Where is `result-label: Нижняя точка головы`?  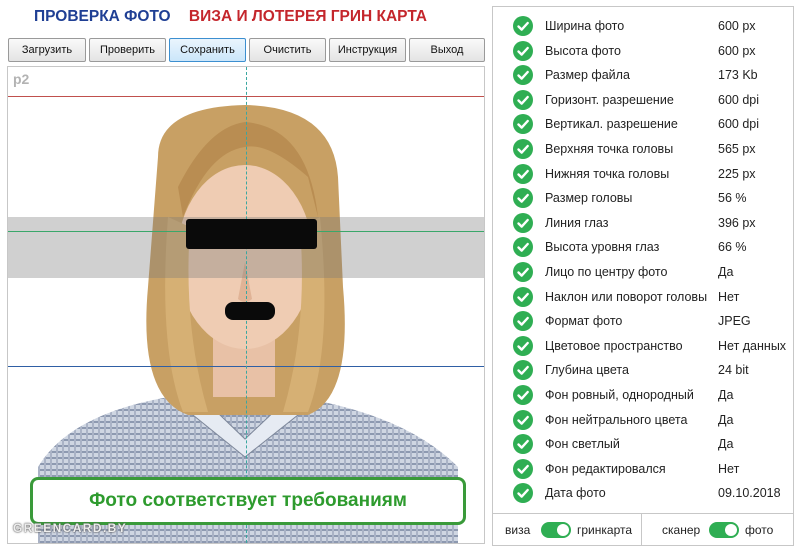
result-label: Нижняя точка головы is located at coordinates (607, 173).